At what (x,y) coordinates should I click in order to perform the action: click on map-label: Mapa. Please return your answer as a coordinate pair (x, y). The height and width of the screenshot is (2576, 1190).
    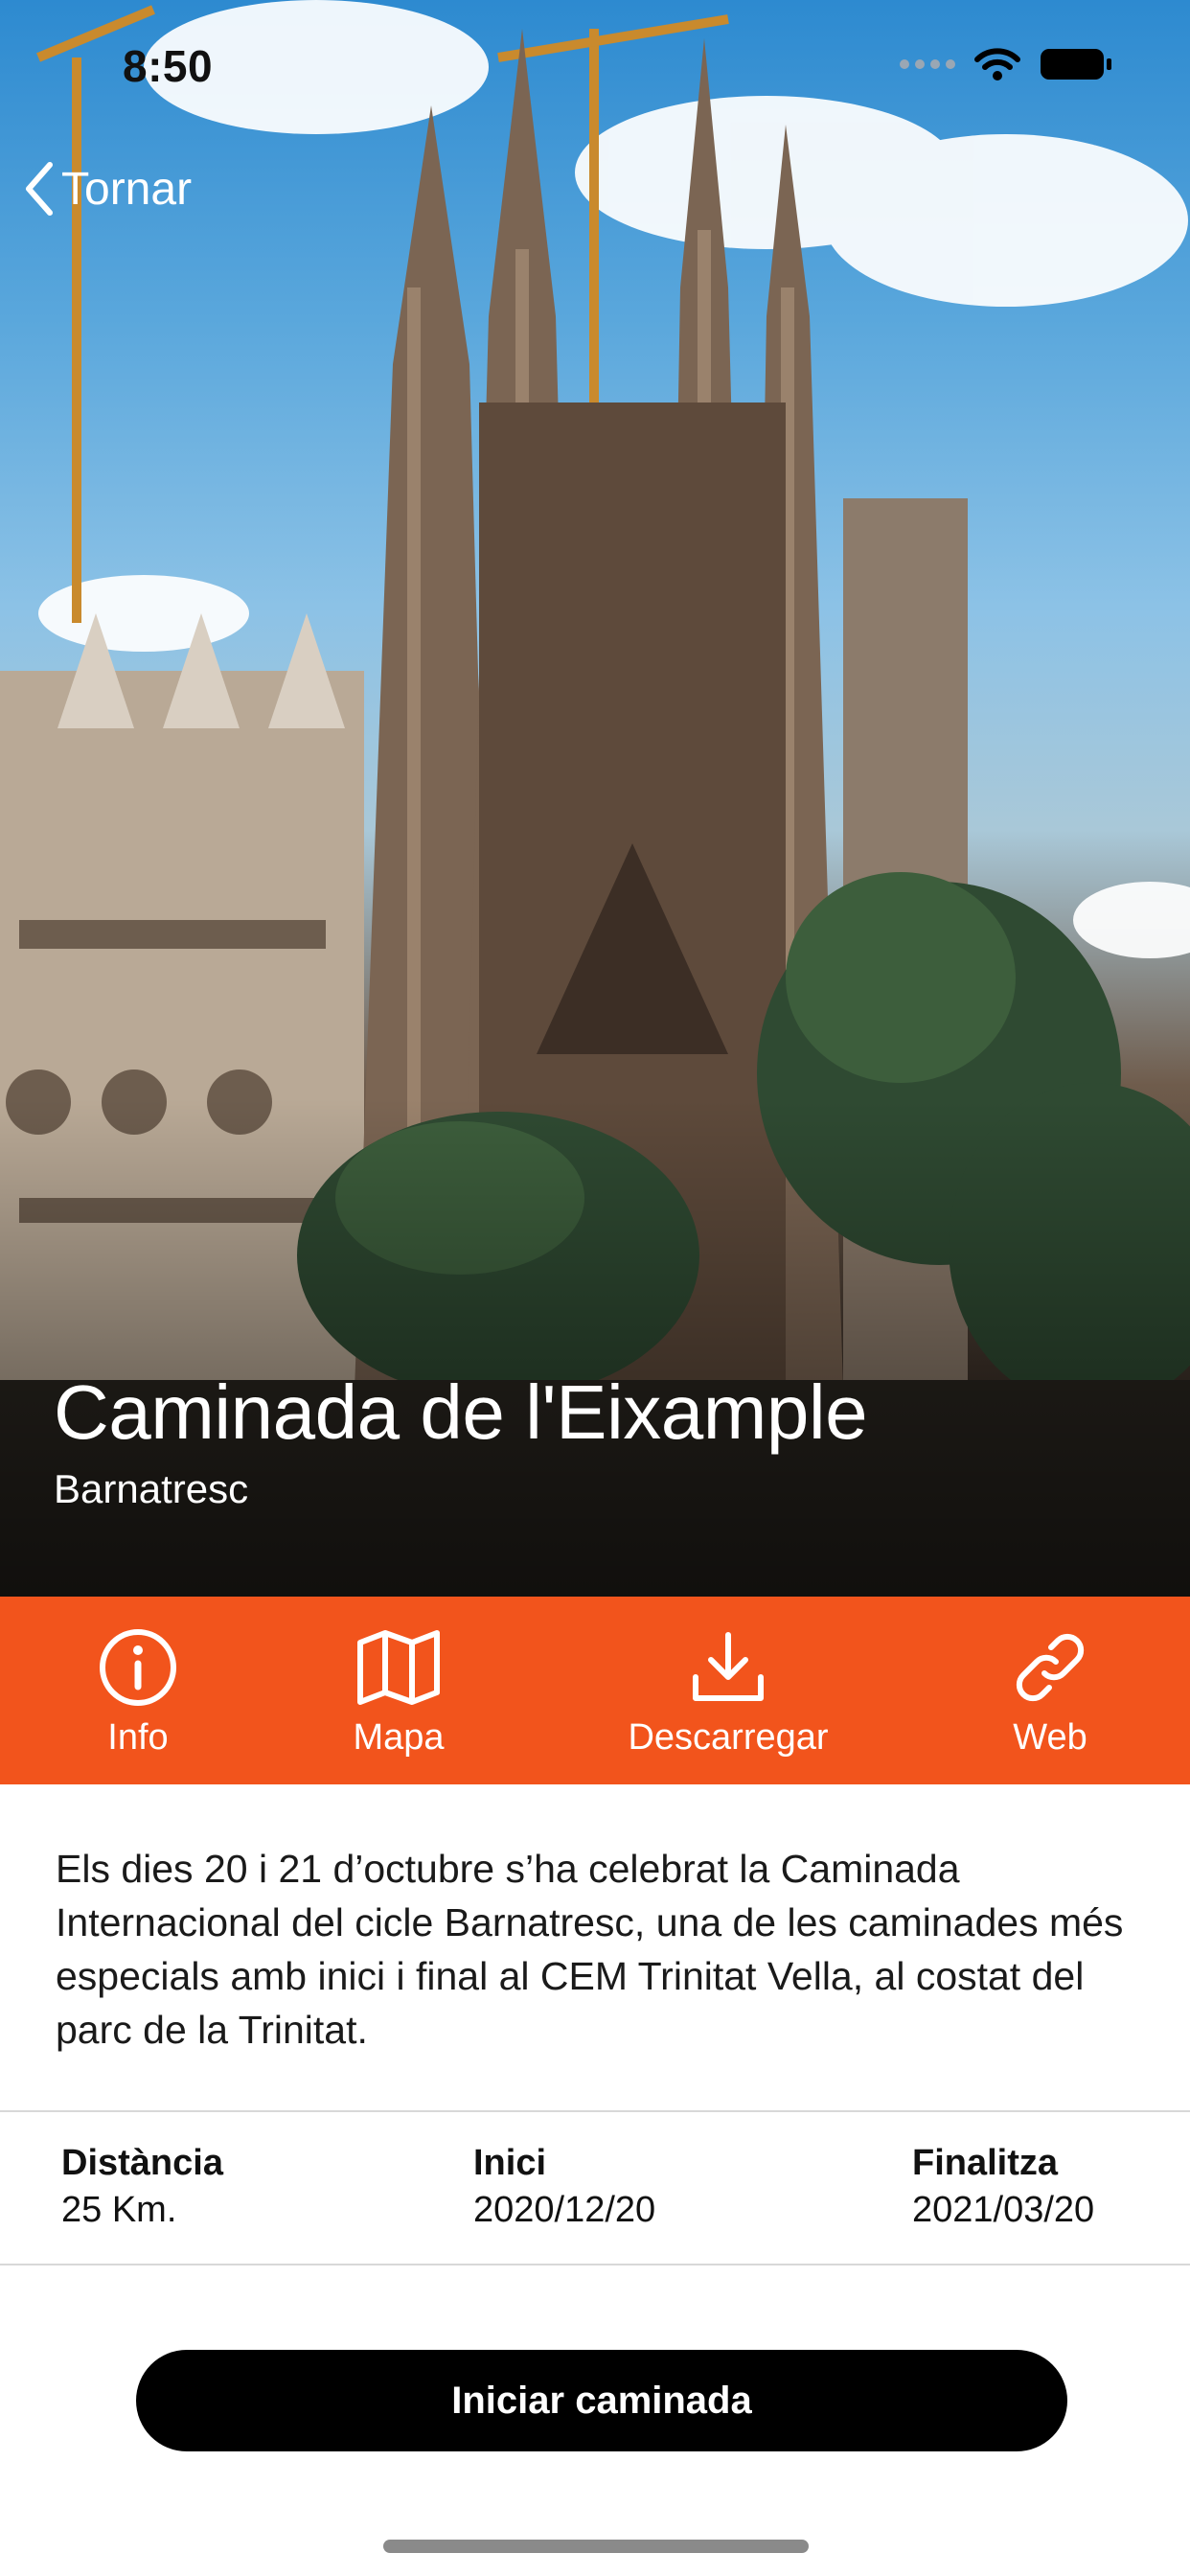
    Looking at the image, I should click on (399, 1737).